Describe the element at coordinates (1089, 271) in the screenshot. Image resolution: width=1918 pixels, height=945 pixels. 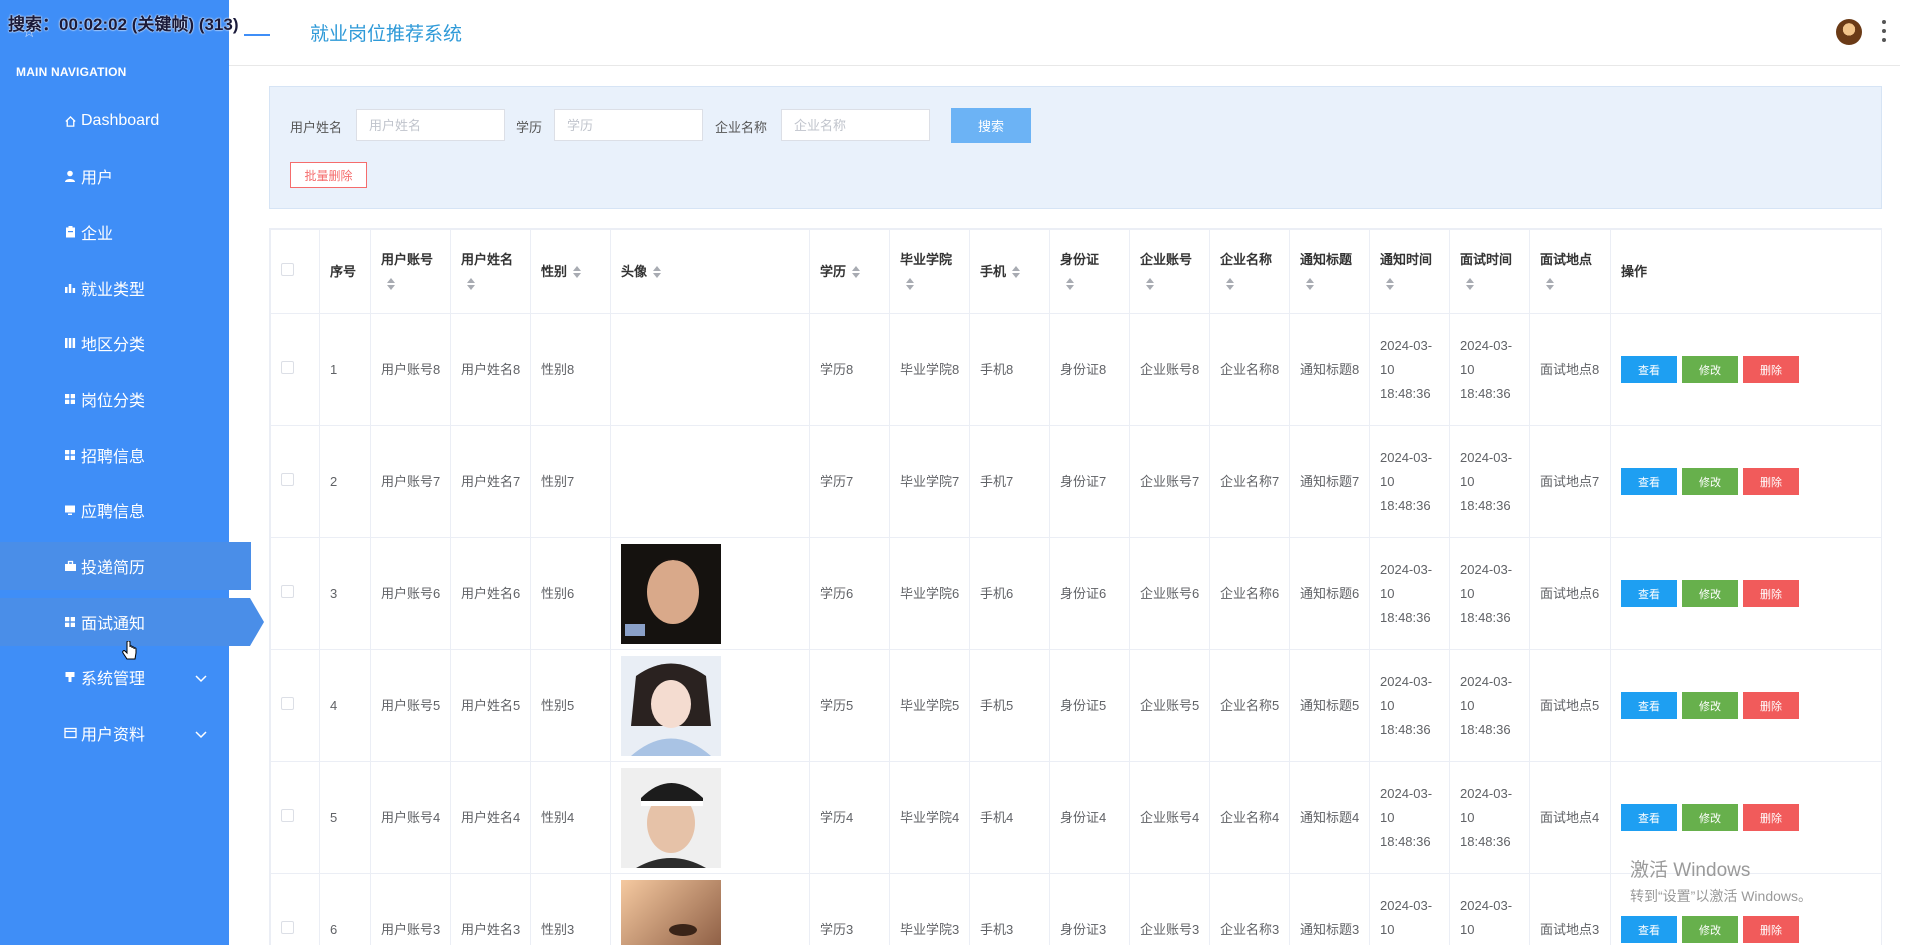
I see `col-id-card: 身份证` at that location.